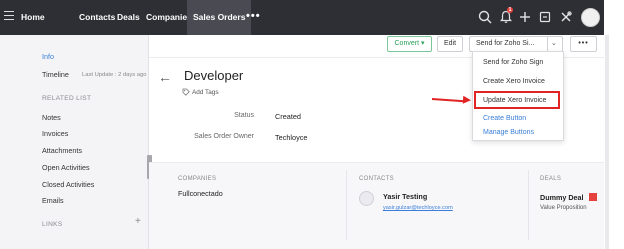 This screenshot has height=249, width=624. I want to click on manage-buttons-link: Manage Buttons, so click(508, 132).